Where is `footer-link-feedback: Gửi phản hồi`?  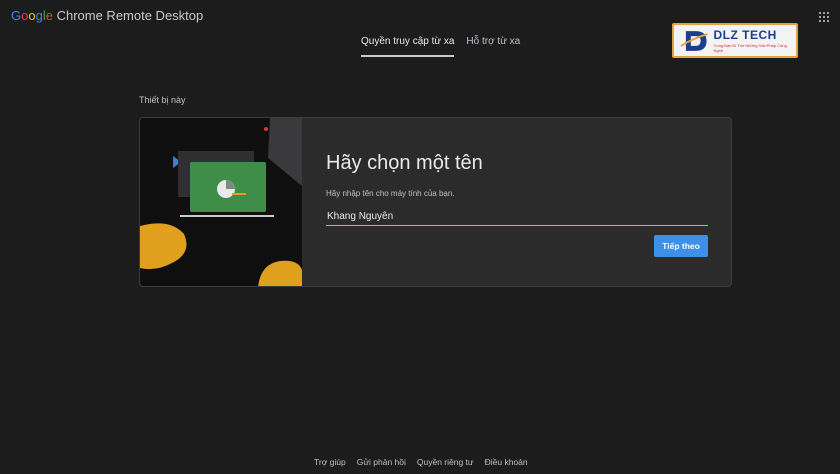
footer-link-feedback: Gửi phản hồi is located at coordinates (381, 462).